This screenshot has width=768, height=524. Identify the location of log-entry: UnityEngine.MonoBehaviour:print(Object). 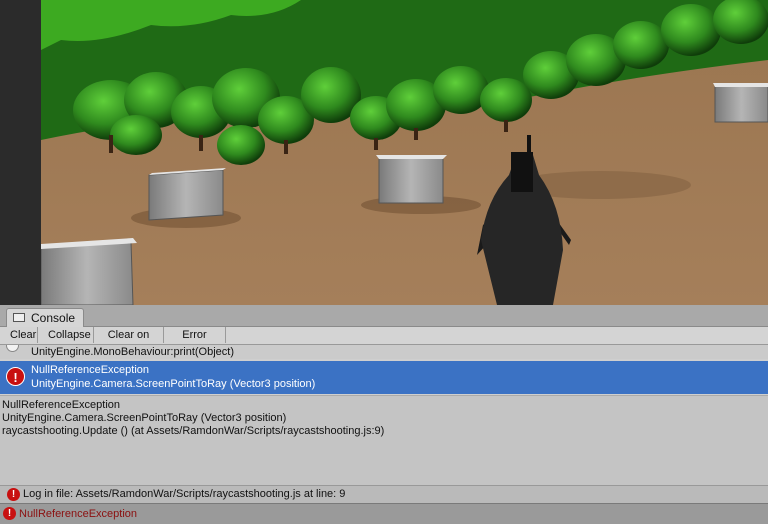
(384, 352).